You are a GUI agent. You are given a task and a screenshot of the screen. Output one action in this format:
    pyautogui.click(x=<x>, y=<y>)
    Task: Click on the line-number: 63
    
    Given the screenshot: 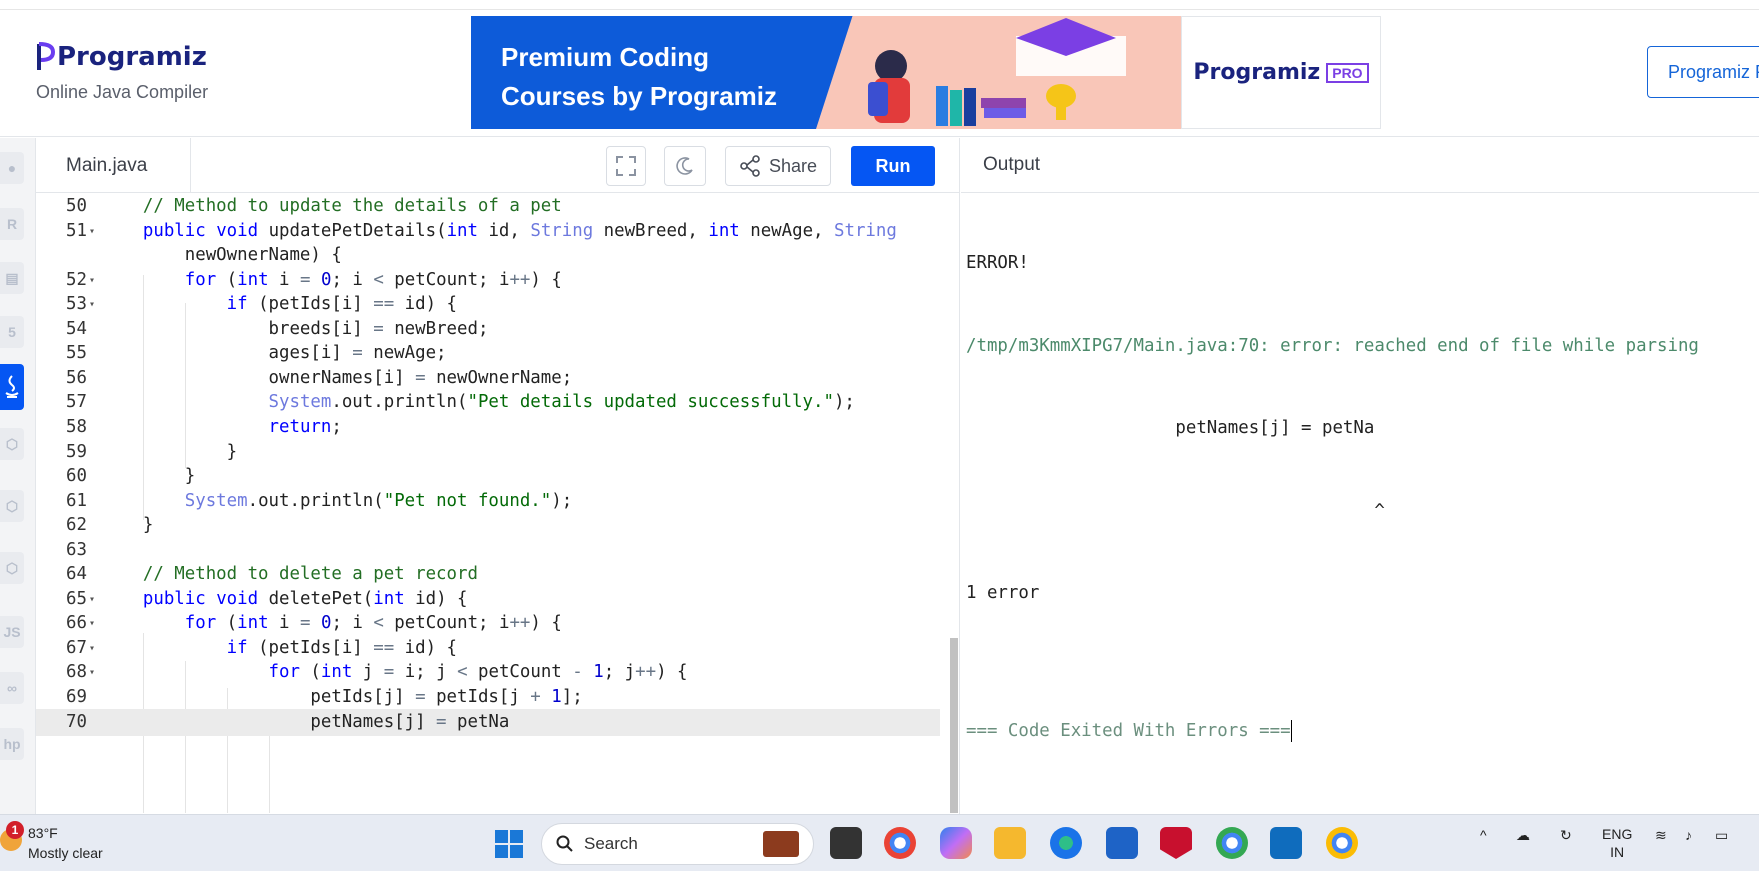 What is the action you would take?
    pyautogui.click(x=76, y=549)
    